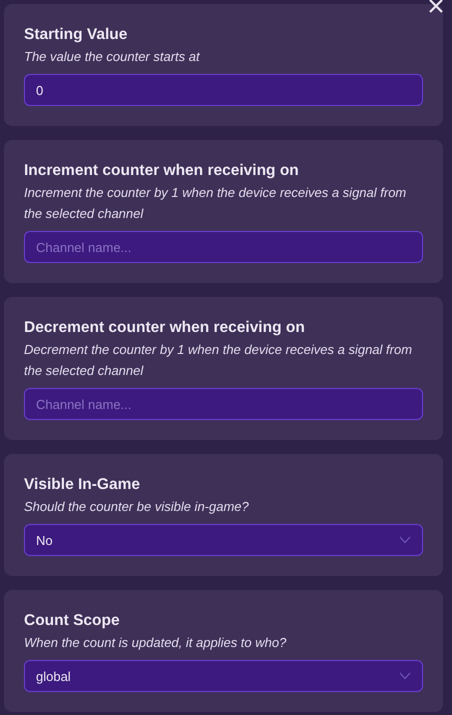 The height and width of the screenshot is (715, 452). Describe the element at coordinates (436, 7) in the screenshot. I see `close-icon` at that location.